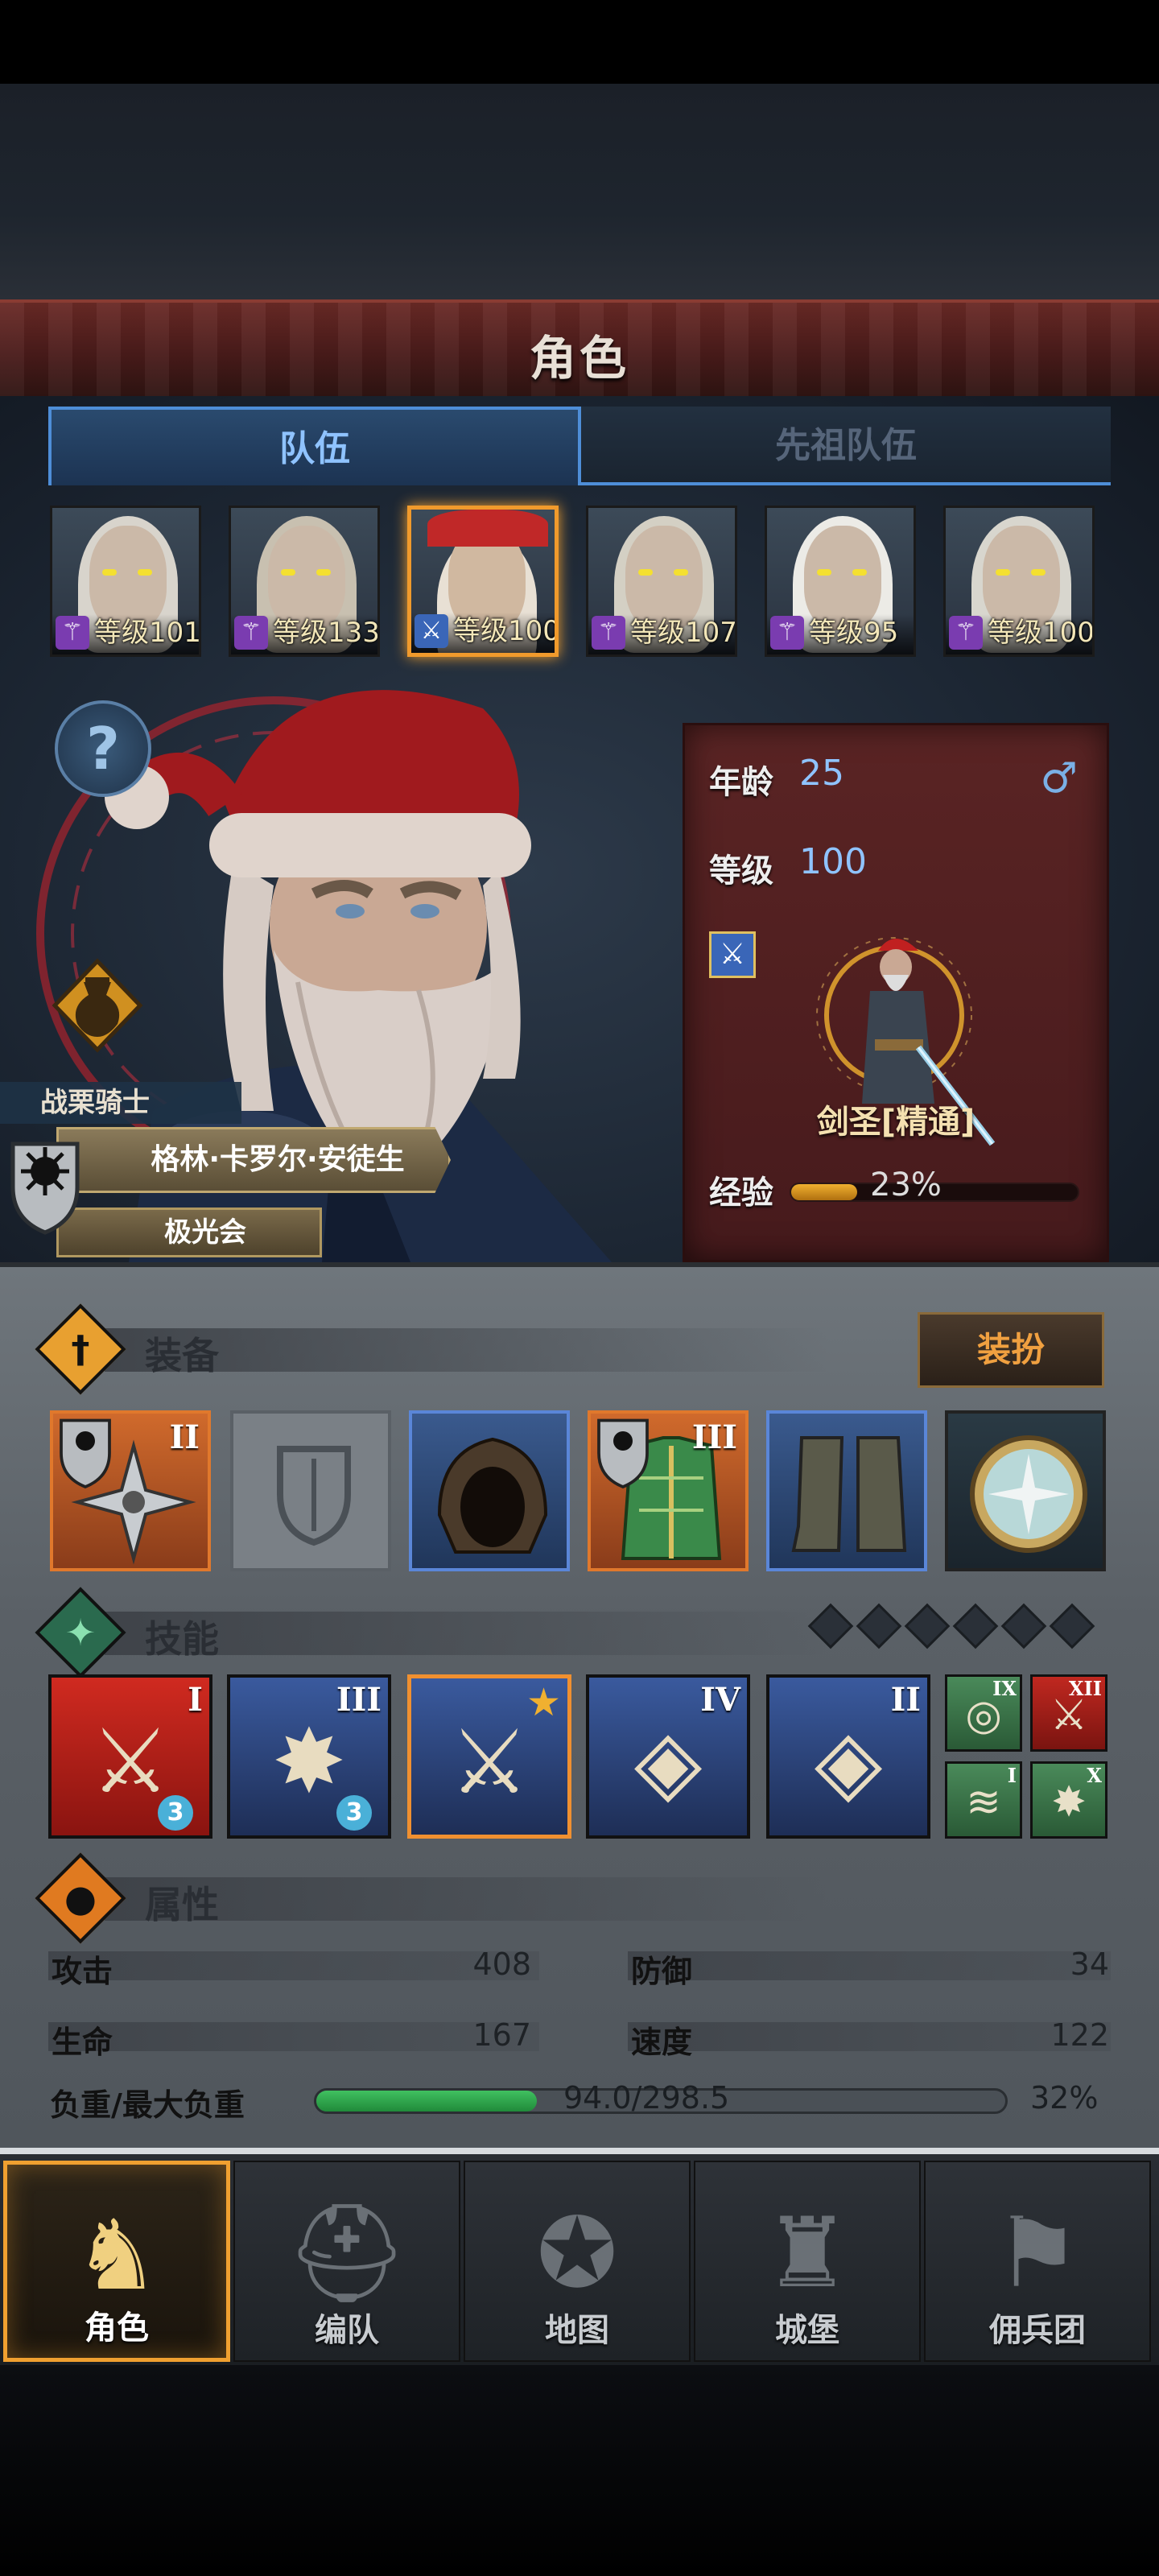  What do you see at coordinates (1059, 778) in the screenshot?
I see `male-gender-icon: ♂` at bounding box center [1059, 778].